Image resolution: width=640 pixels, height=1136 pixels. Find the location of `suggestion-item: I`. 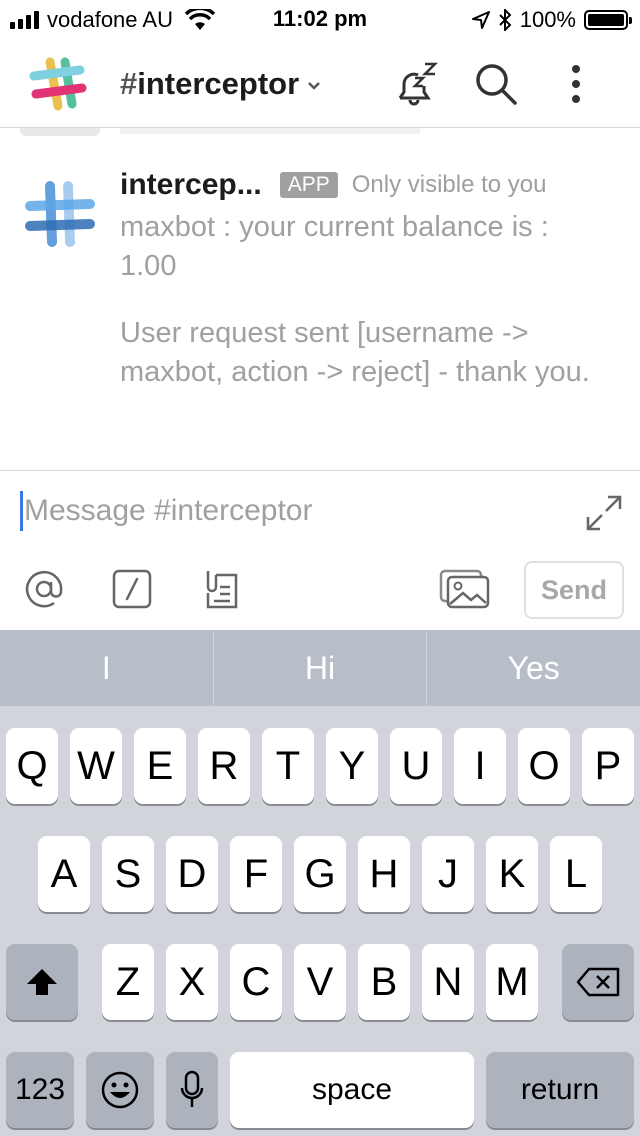

suggestion-item: I is located at coordinates (107, 668).